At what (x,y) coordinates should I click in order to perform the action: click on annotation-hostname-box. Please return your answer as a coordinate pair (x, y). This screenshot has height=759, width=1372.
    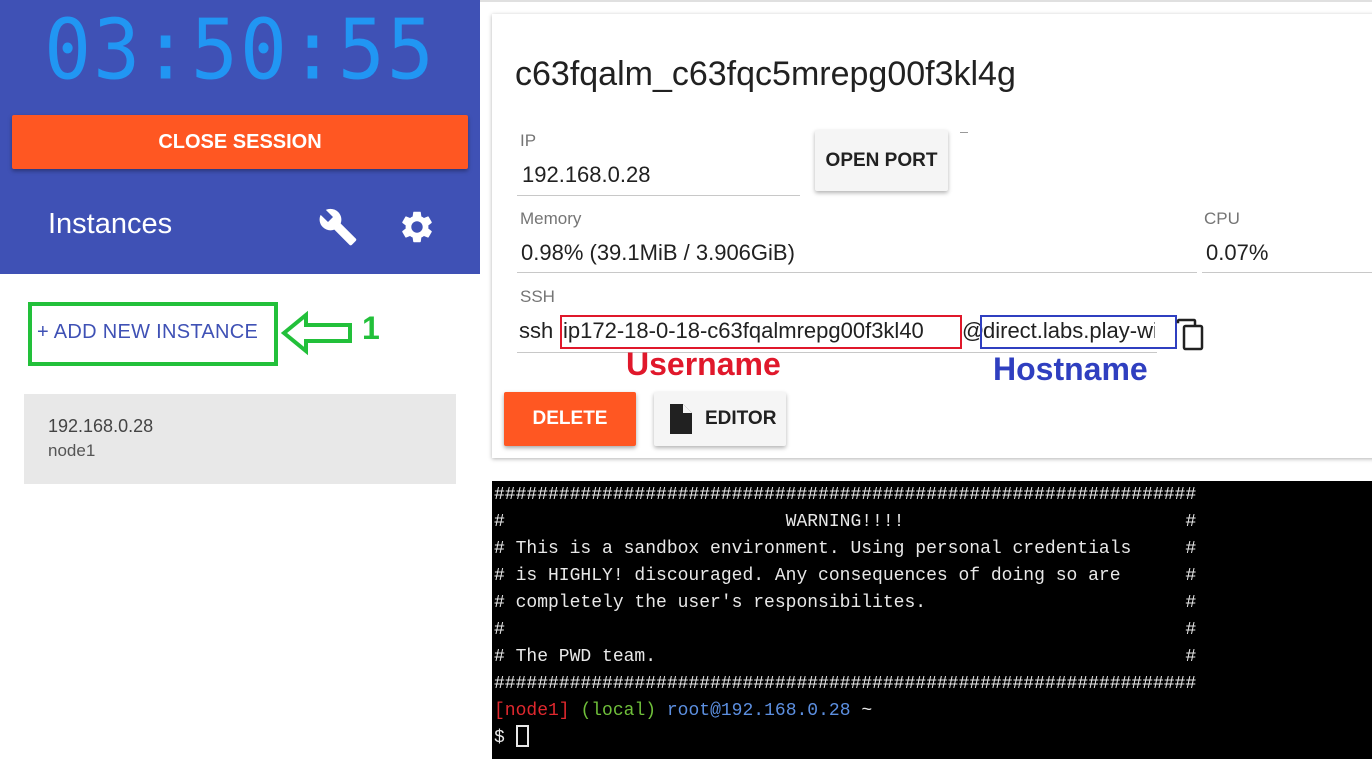
    Looking at the image, I should click on (1078, 332).